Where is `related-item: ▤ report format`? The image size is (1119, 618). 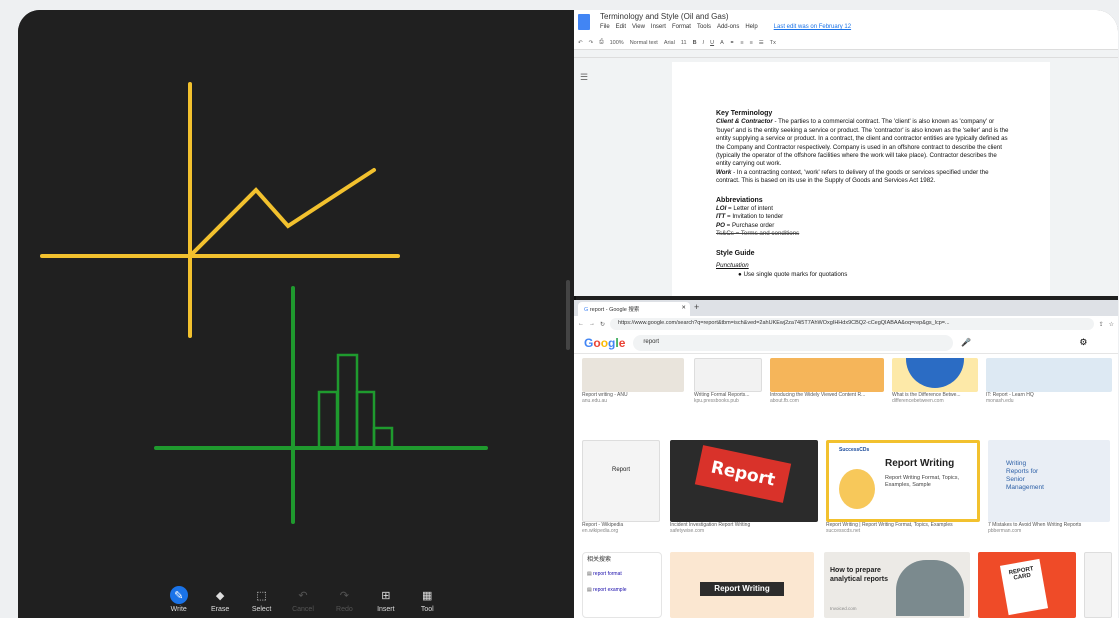 related-item: ▤ report format is located at coordinates (622, 574).